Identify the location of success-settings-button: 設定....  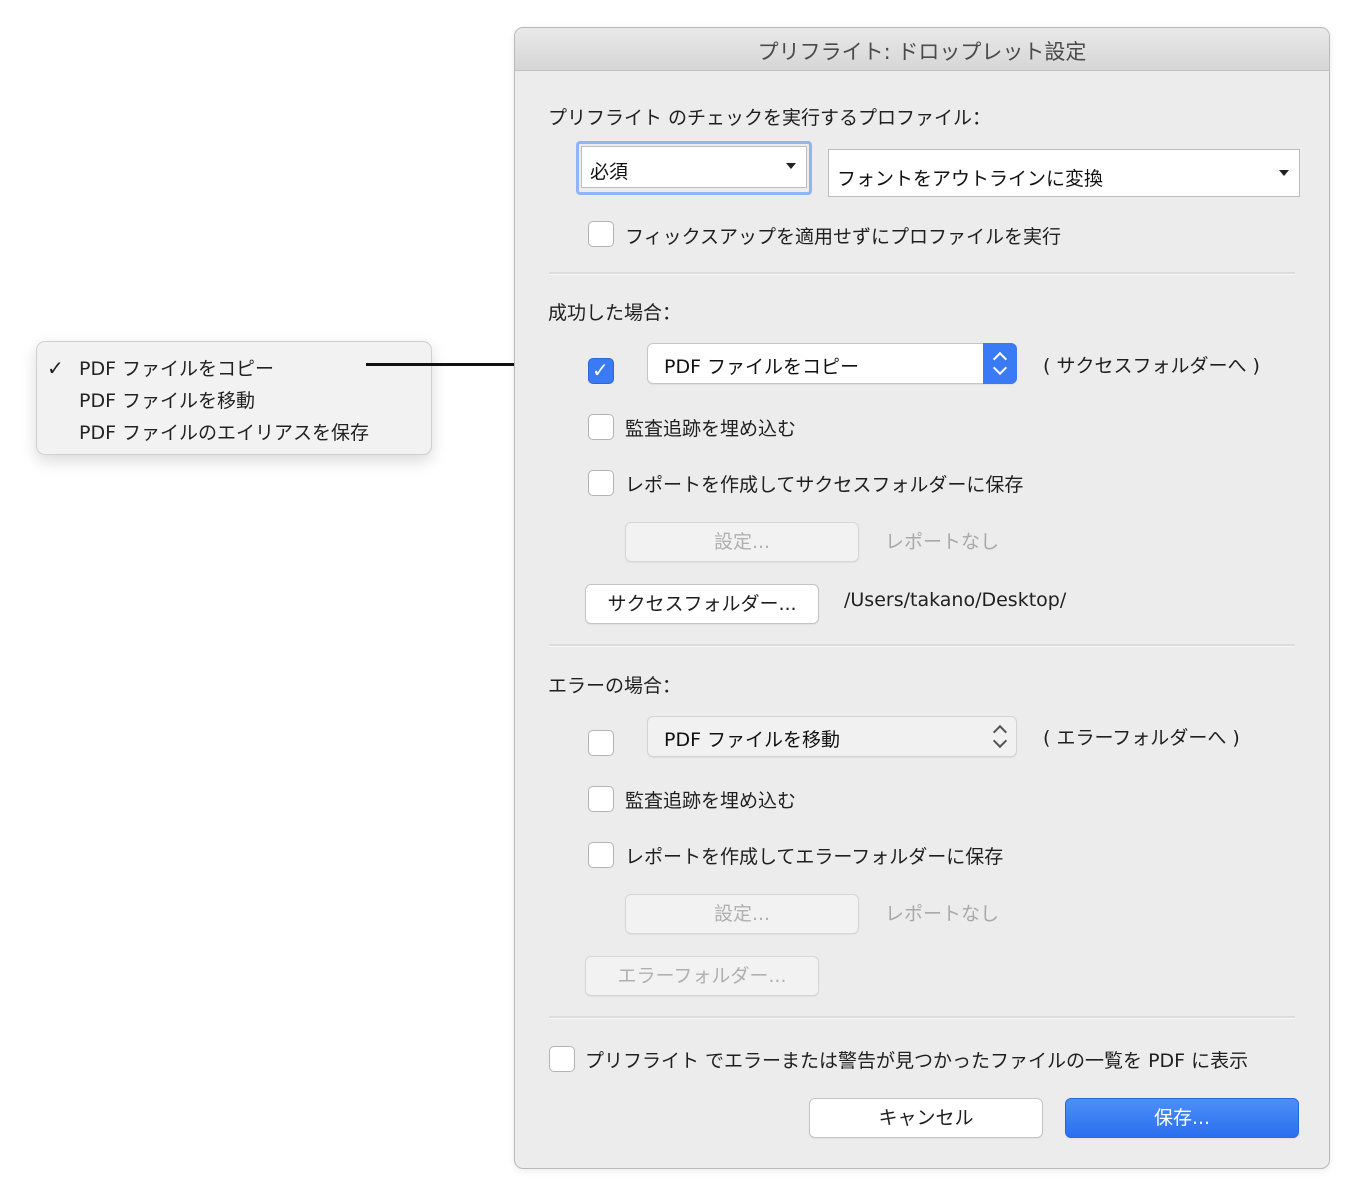
(742, 542).